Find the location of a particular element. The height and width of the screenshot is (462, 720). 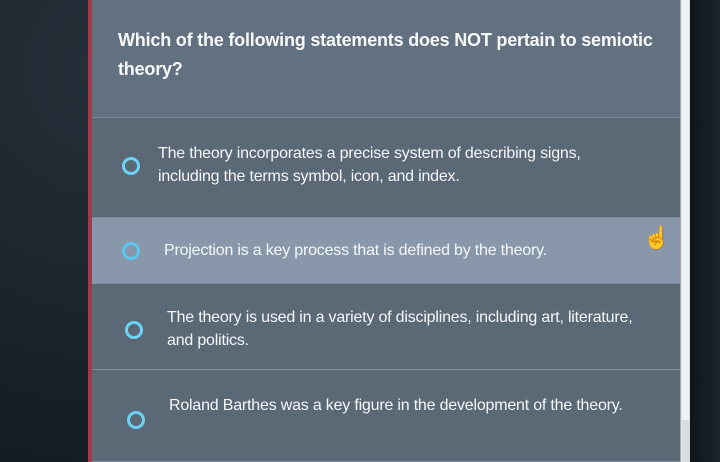

scrollbar-thumb is located at coordinates (685, 210).